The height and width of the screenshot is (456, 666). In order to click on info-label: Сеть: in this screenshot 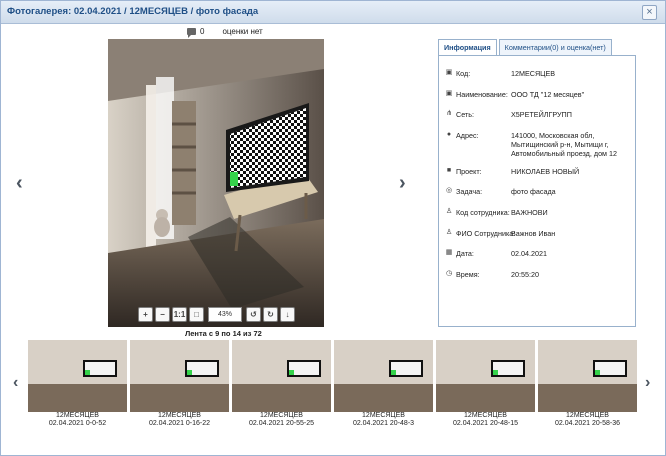, I will do `click(465, 114)`.